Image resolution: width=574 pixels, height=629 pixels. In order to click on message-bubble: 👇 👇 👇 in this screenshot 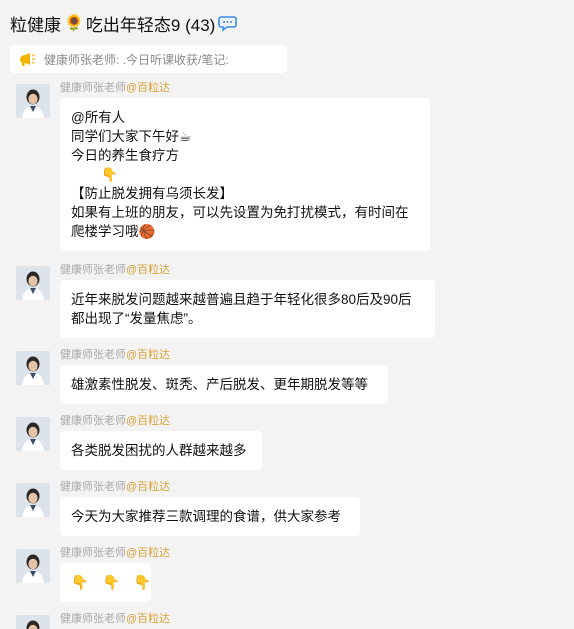, I will do `click(105, 582)`.